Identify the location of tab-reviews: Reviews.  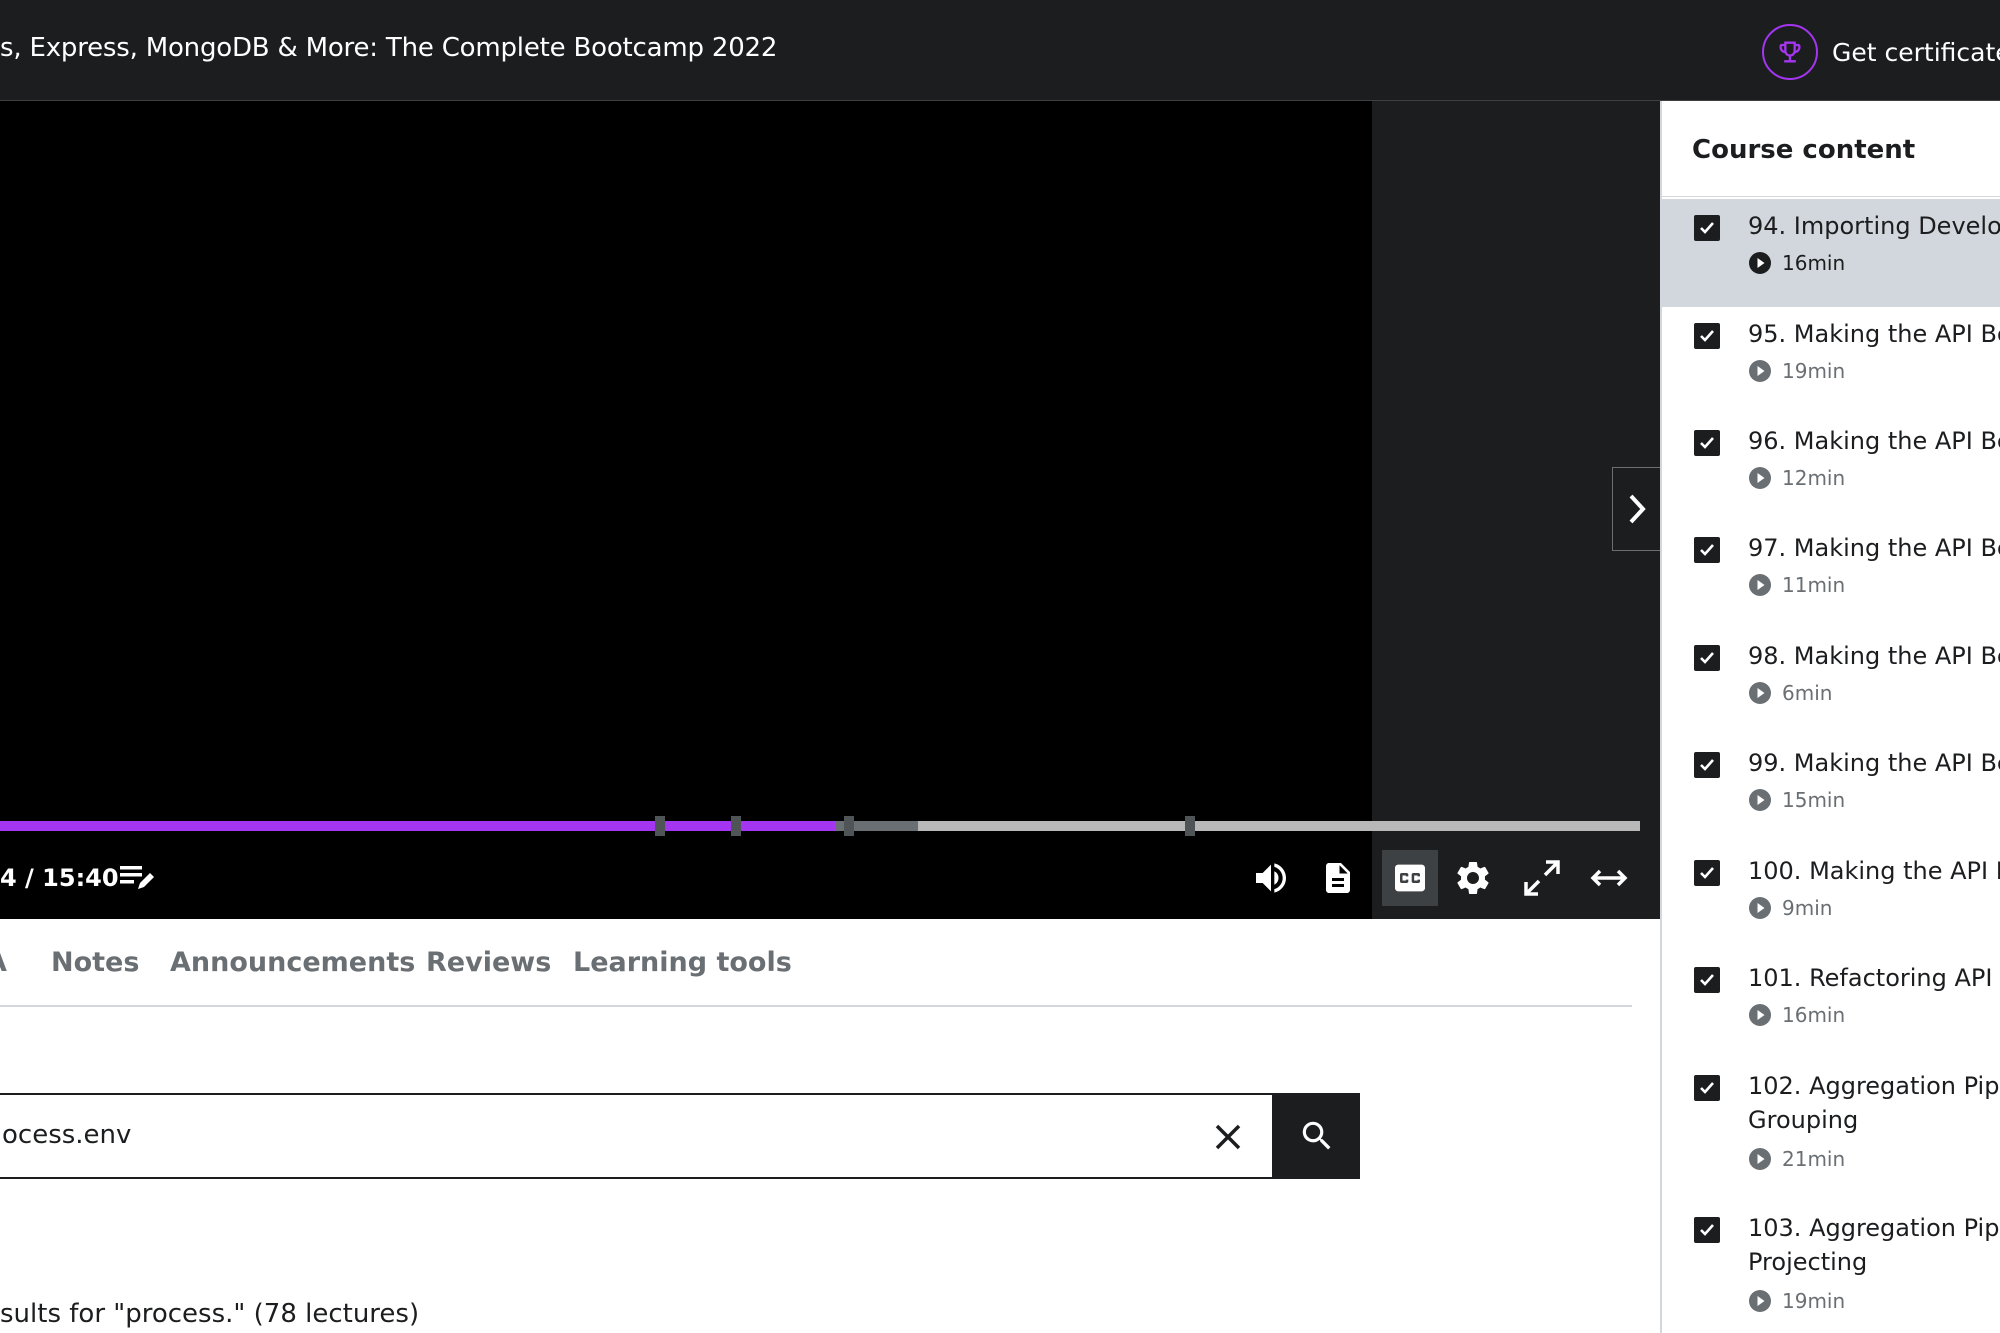
(488, 962).